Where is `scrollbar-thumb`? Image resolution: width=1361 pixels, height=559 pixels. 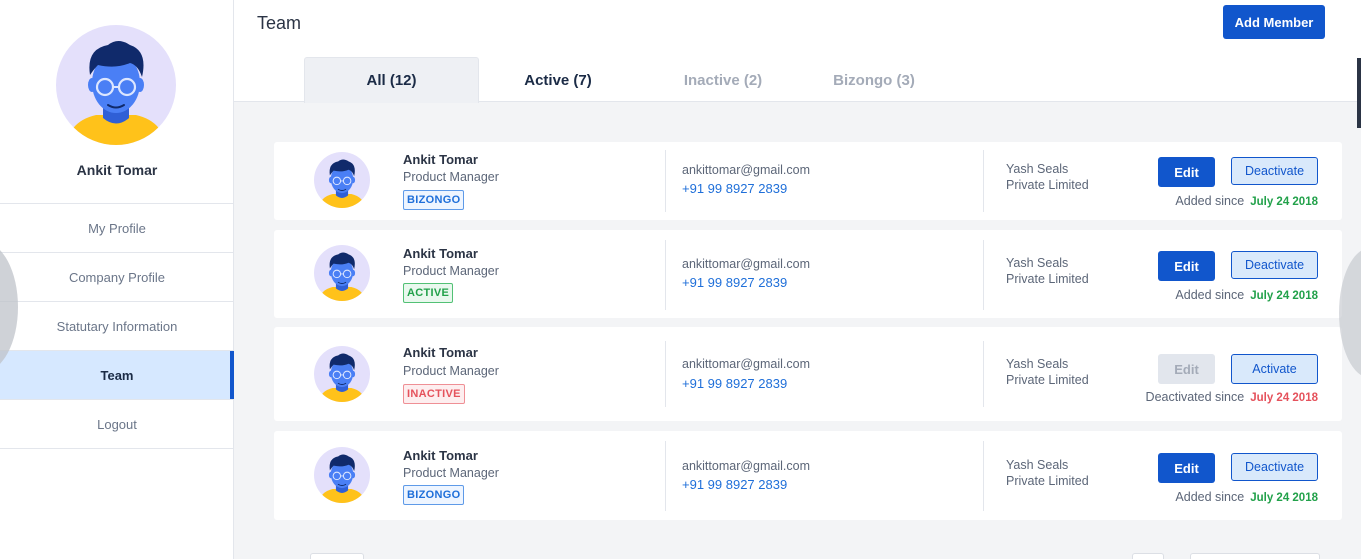
scrollbar-thumb is located at coordinates (1359, 93).